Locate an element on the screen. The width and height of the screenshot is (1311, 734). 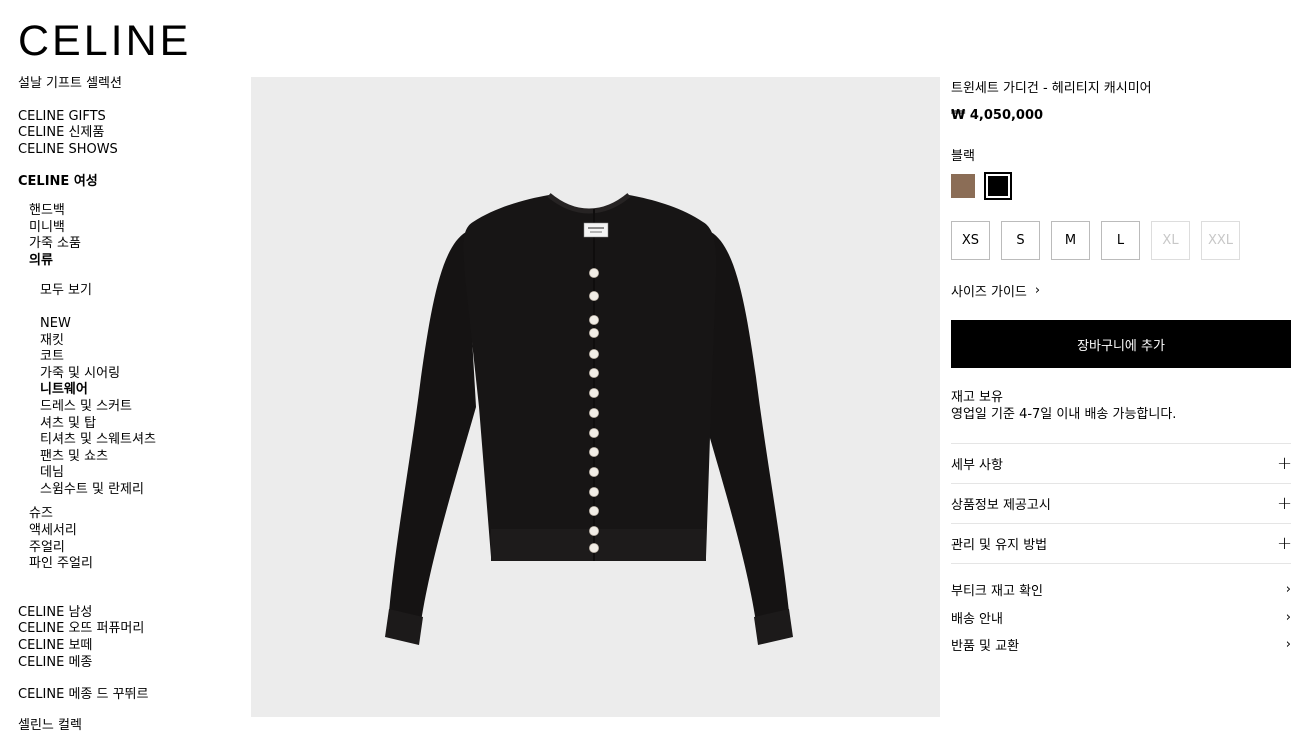
nav-celine-beaute: CELINE 보떼 is located at coordinates (128, 646).